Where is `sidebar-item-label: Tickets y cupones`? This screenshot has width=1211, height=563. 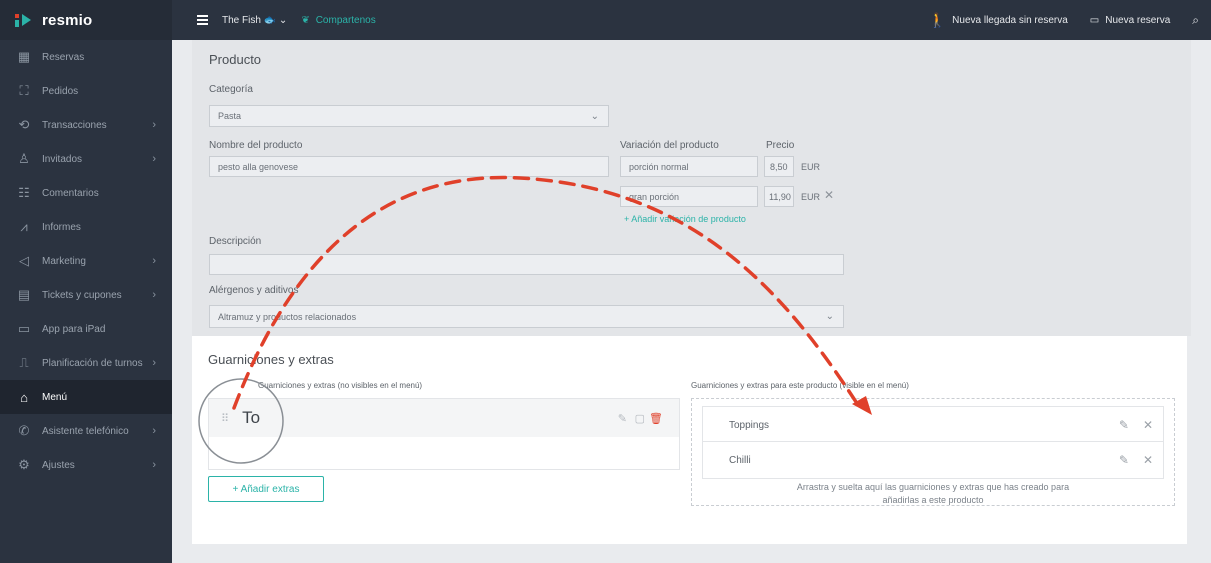 sidebar-item-label: Tickets y cupones is located at coordinates (82, 295).